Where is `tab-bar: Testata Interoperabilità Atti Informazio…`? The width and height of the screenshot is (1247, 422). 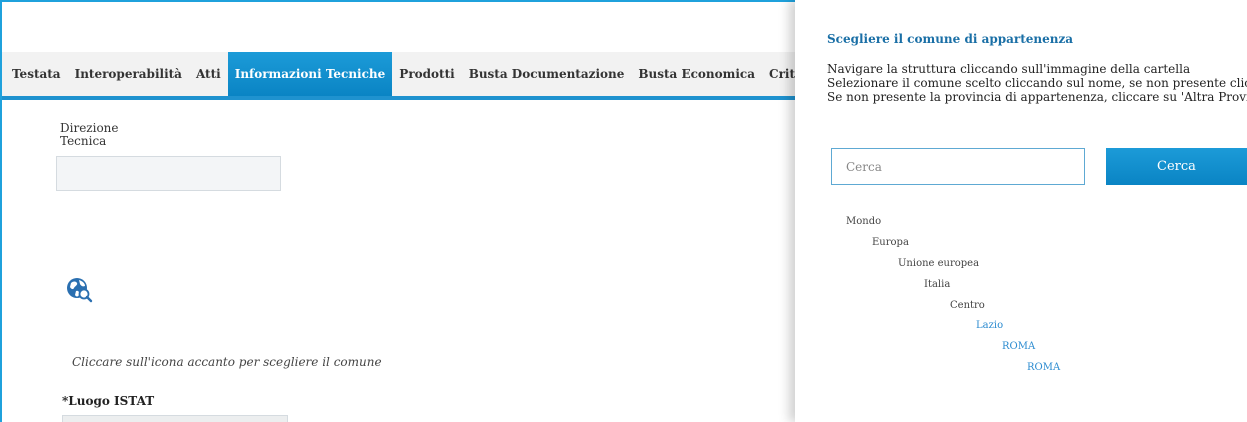 tab-bar: Testata Interoperabilità Atti Informazio… is located at coordinates (398, 76).